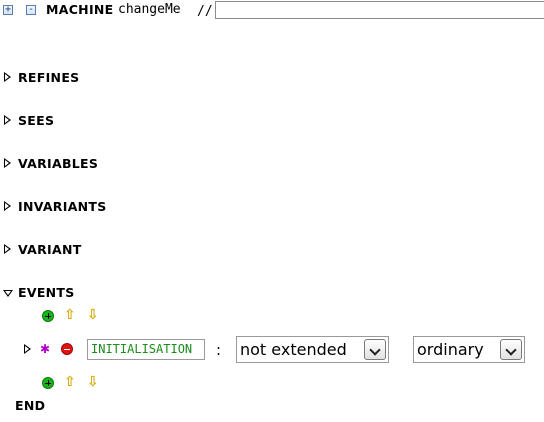  I want to click on remove-icon, so click(67, 349).